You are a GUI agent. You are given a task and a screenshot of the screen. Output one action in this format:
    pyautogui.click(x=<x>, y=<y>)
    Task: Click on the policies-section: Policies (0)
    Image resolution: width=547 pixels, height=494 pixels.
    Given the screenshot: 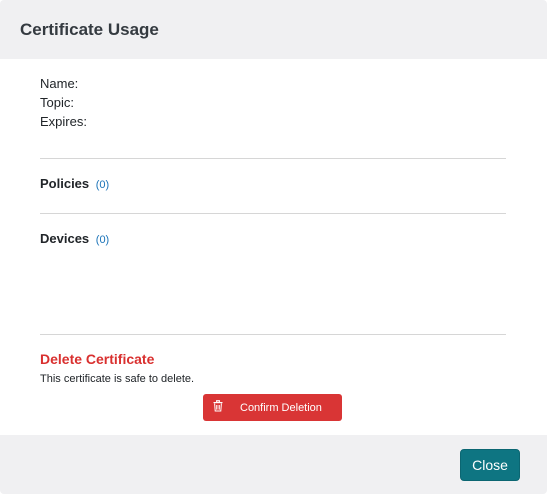 What is the action you would take?
    pyautogui.click(x=74, y=184)
    